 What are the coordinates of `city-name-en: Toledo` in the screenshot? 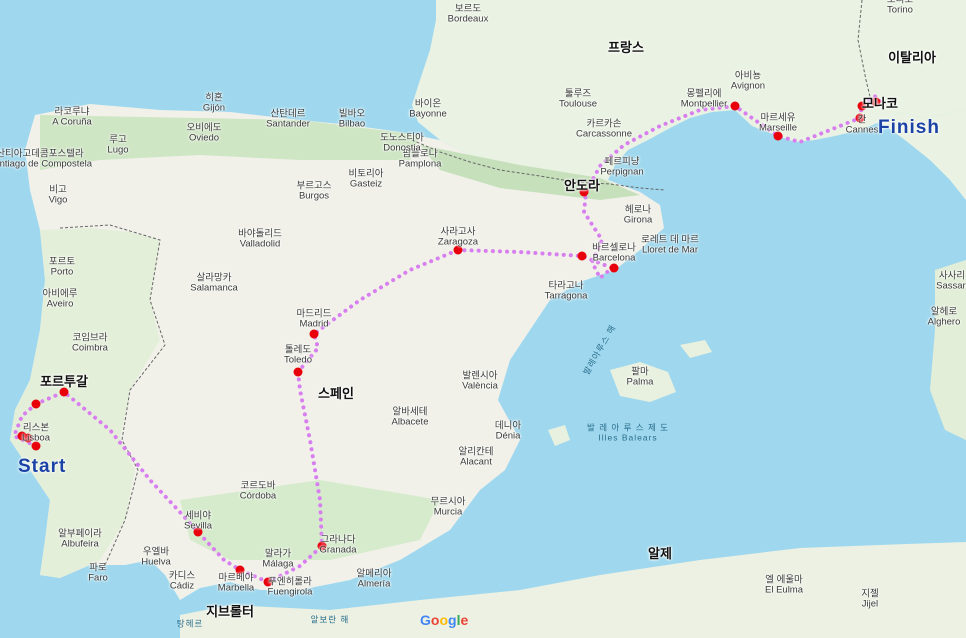 It's located at (298, 360).